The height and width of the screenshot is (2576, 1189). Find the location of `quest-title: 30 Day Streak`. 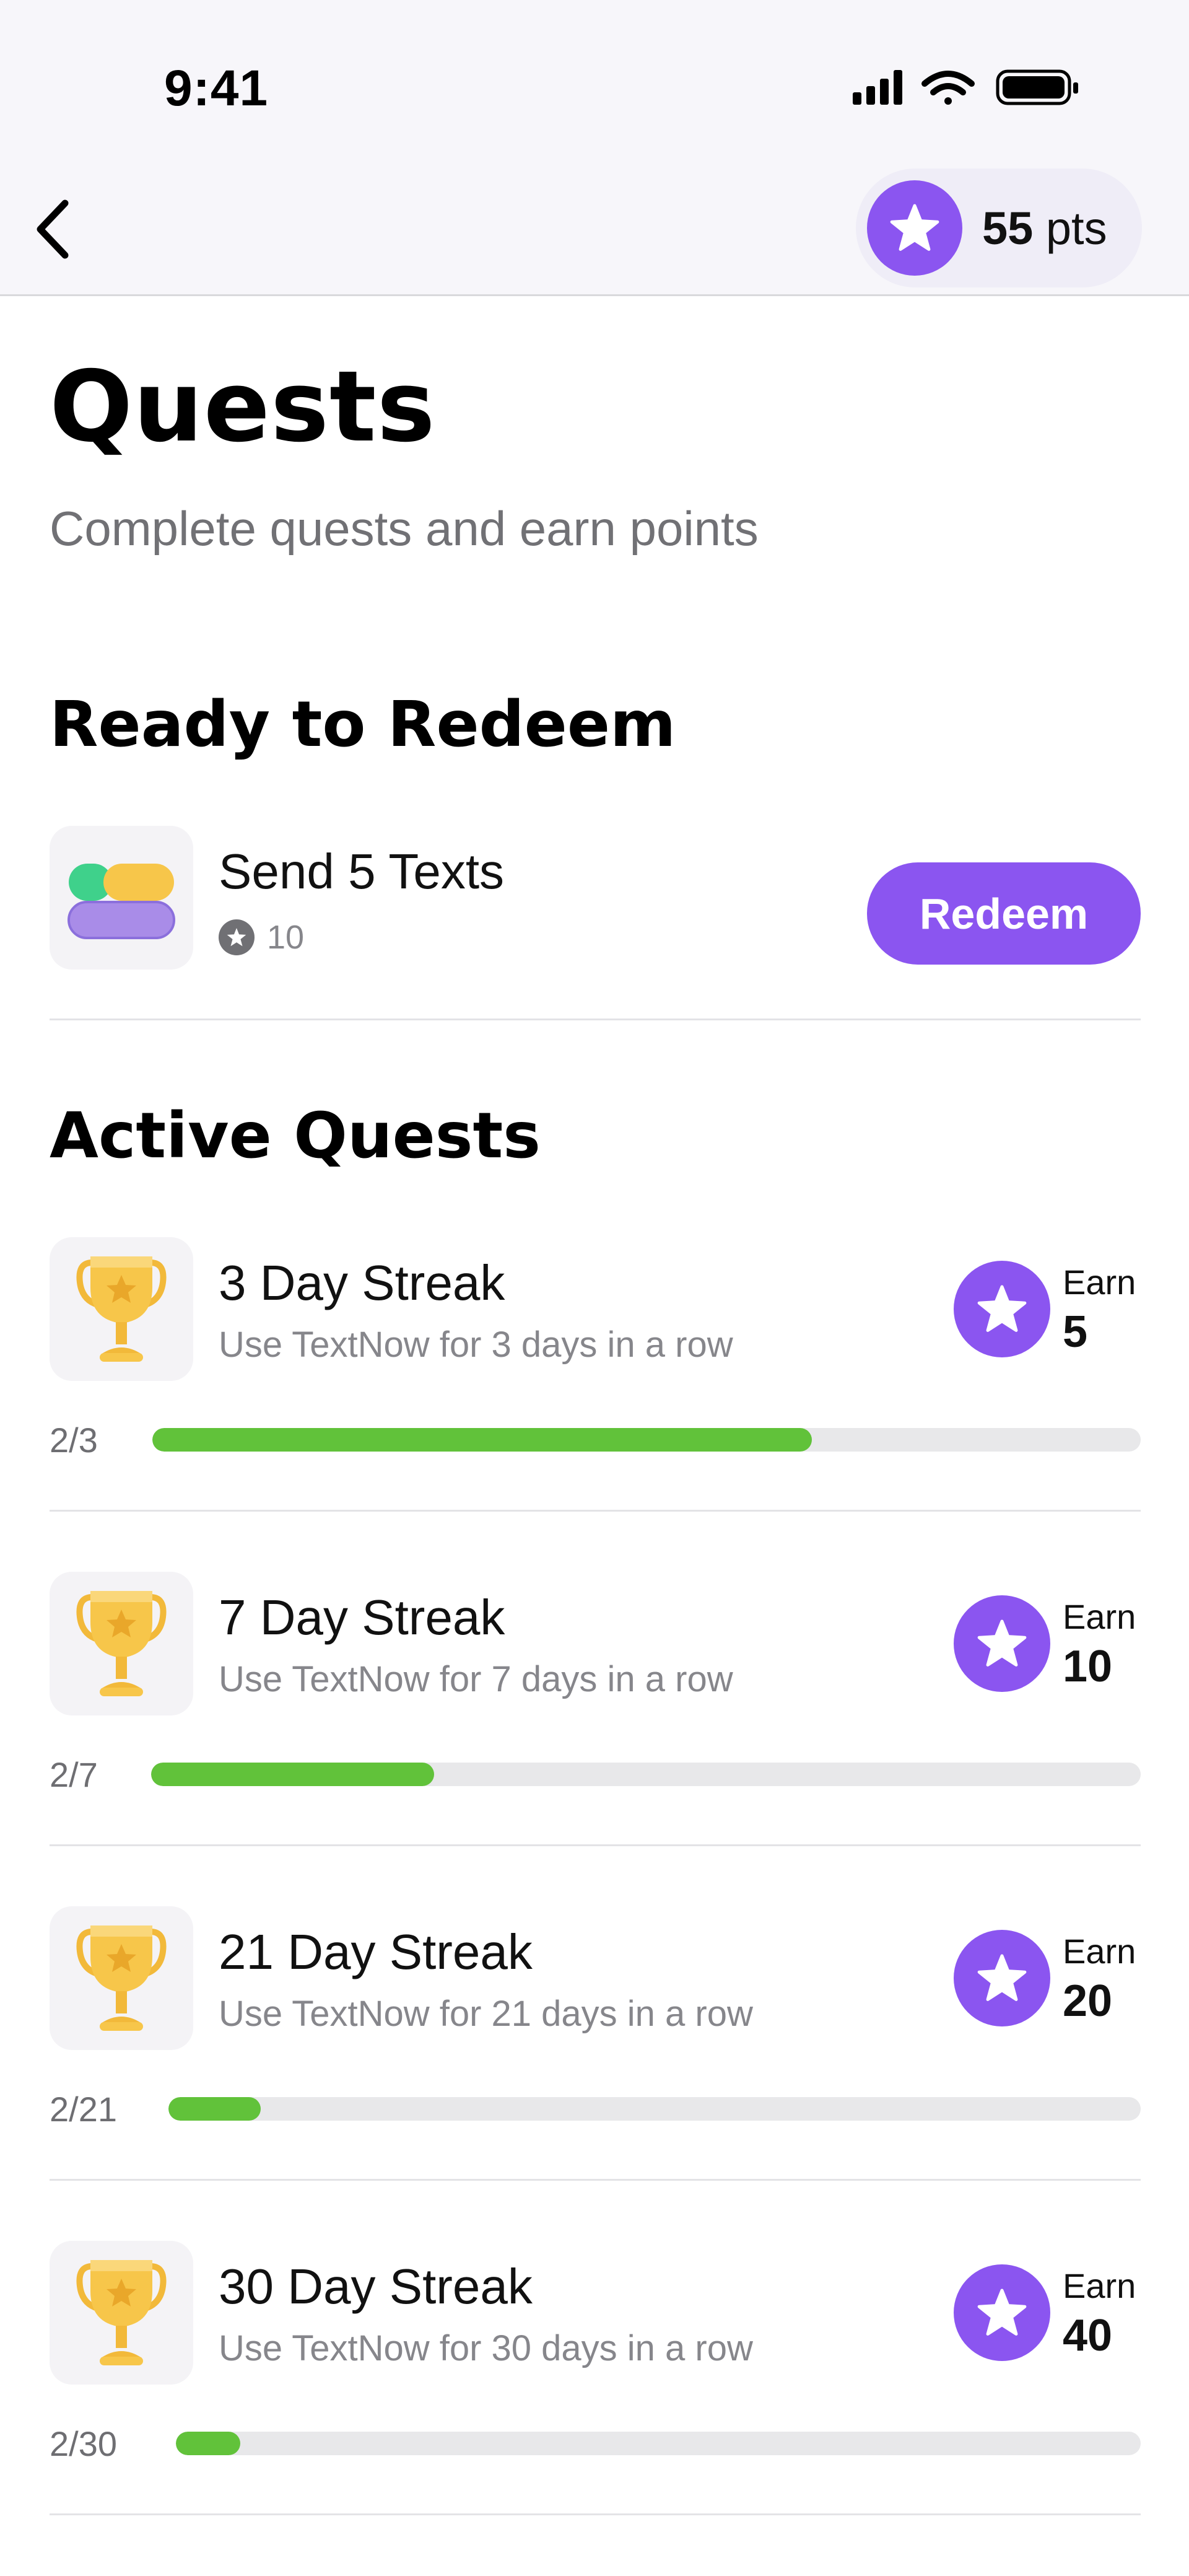

quest-title: 30 Day Streak is located at coordinates (376, 2286).